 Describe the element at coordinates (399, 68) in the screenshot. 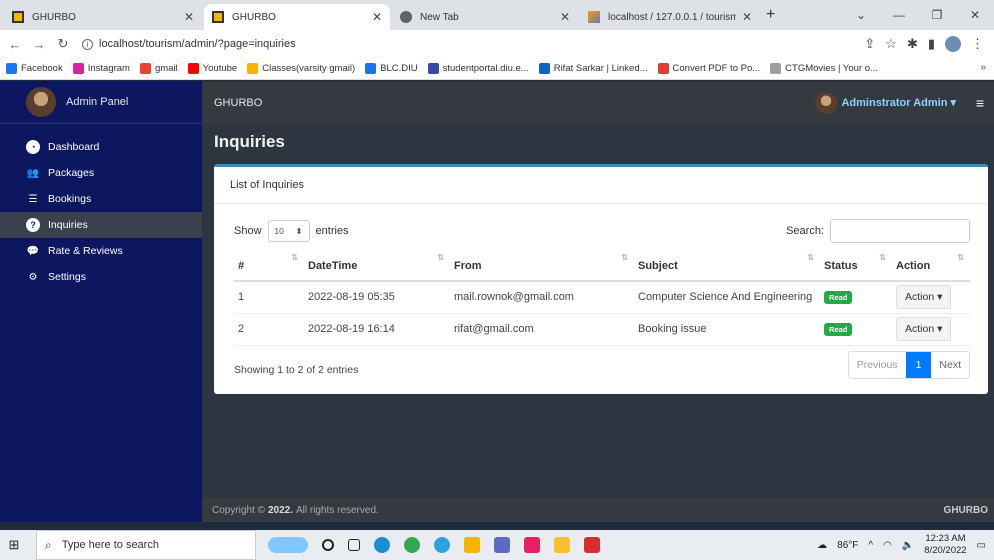

I see `bookmark-label: BLC.DIU` at that location.